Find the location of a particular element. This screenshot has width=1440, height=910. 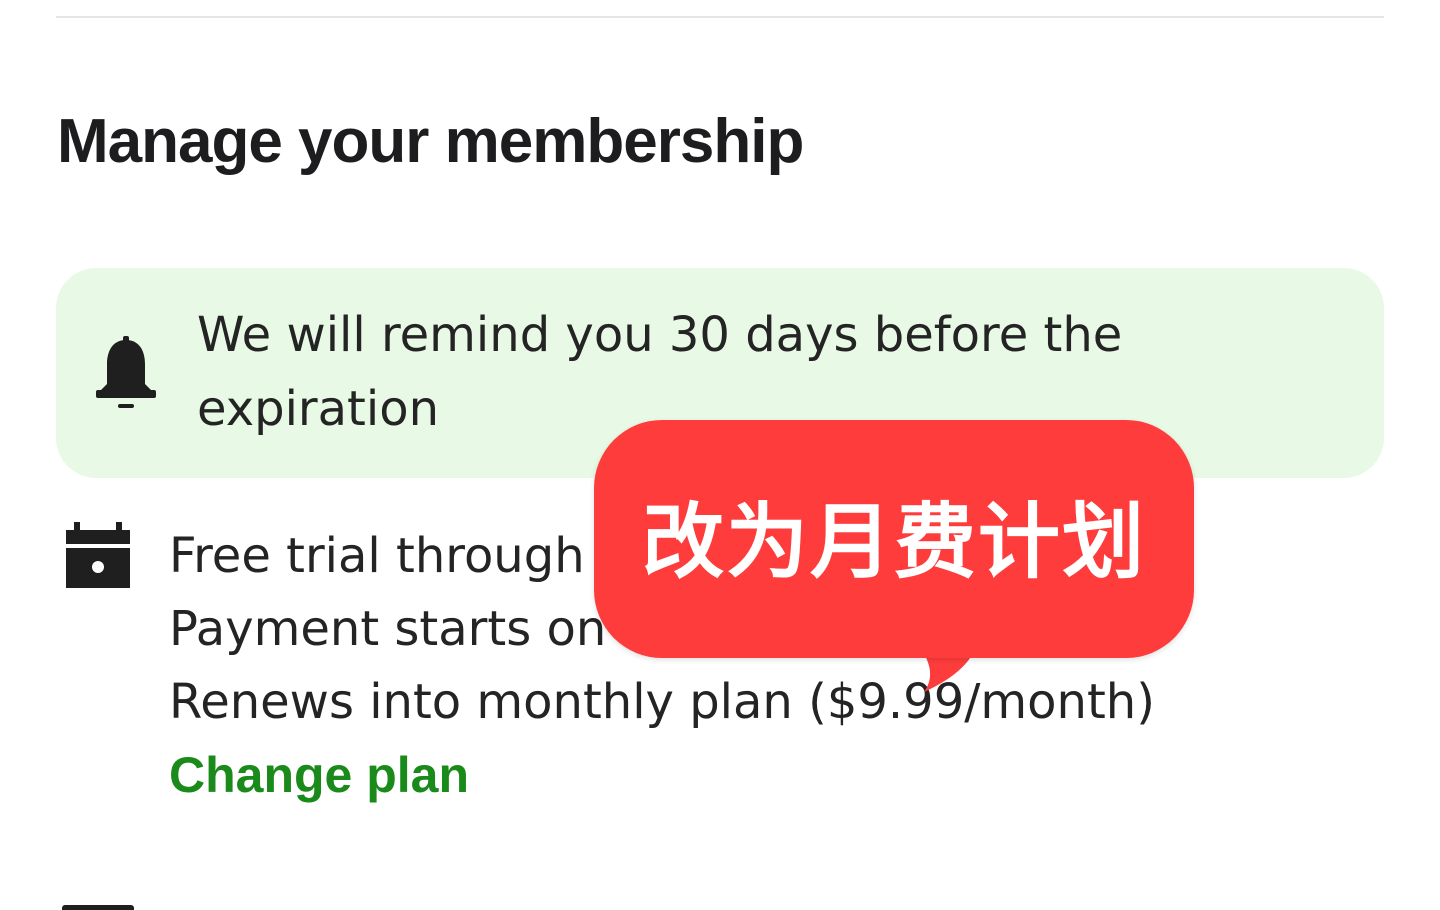

change-plan-link: Change plan is located at coordinates (662, 775).